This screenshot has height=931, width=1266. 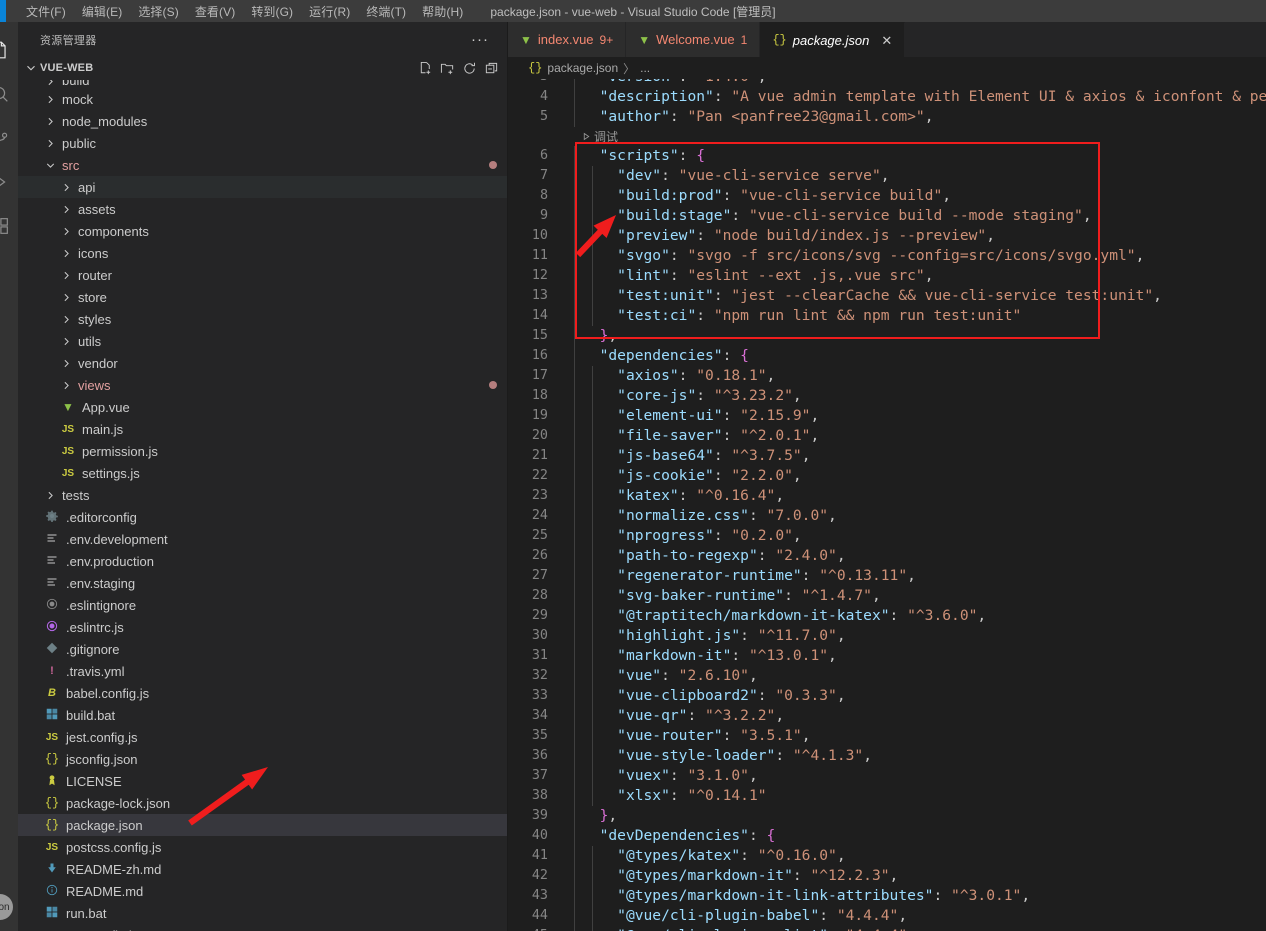 What do you see at coordinates (262, 891) in the screenshot?
I see `tree-file-readme-md: README.md` at bounding box center [262, 891].